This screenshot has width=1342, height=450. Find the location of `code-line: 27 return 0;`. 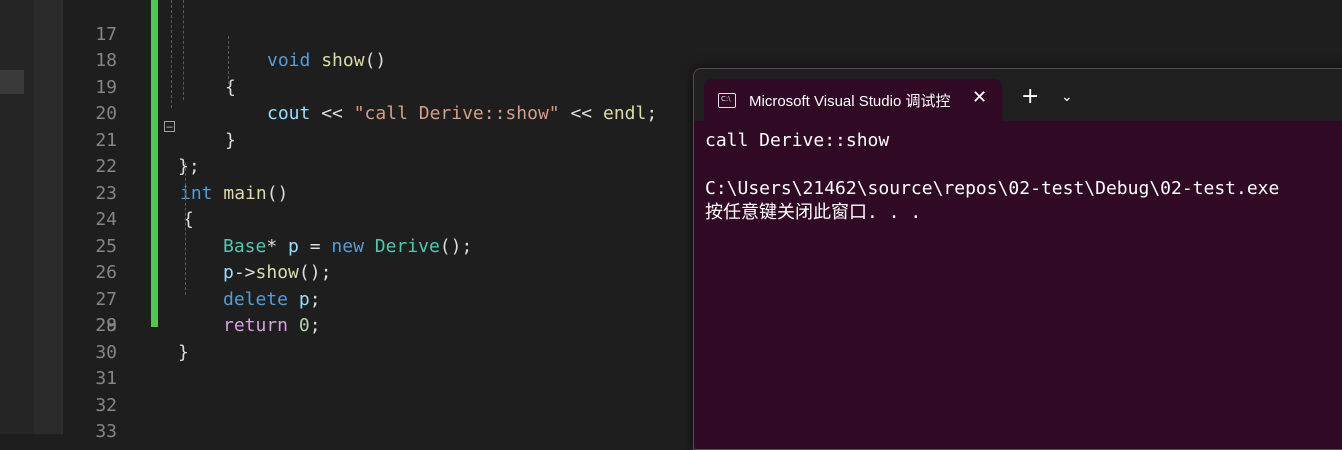

code-line: 27 return 0; is located at coordinates (191, 298).